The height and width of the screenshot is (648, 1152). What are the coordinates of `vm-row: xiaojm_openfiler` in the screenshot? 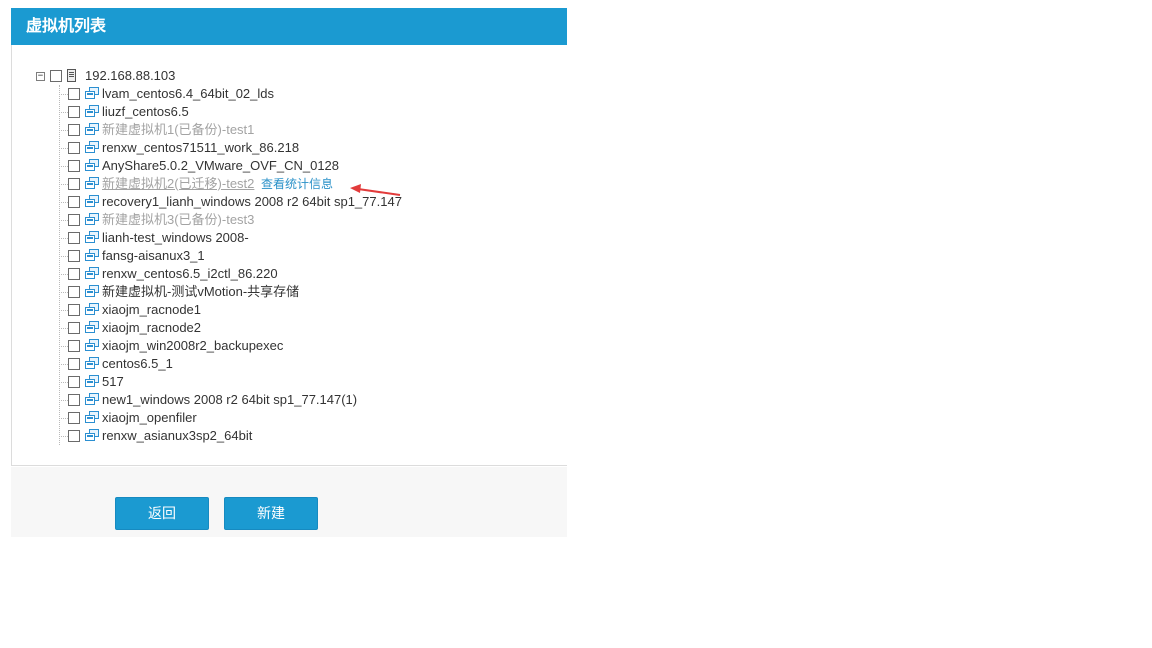 It's located at (290, 418).